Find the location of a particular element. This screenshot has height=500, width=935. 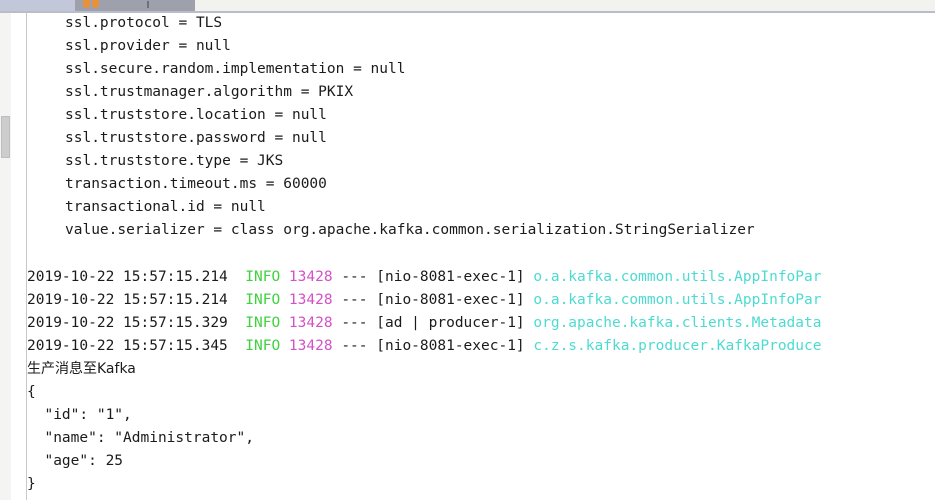

config-line: ssl.truststore.location = null is located at coordinates (196, 115).